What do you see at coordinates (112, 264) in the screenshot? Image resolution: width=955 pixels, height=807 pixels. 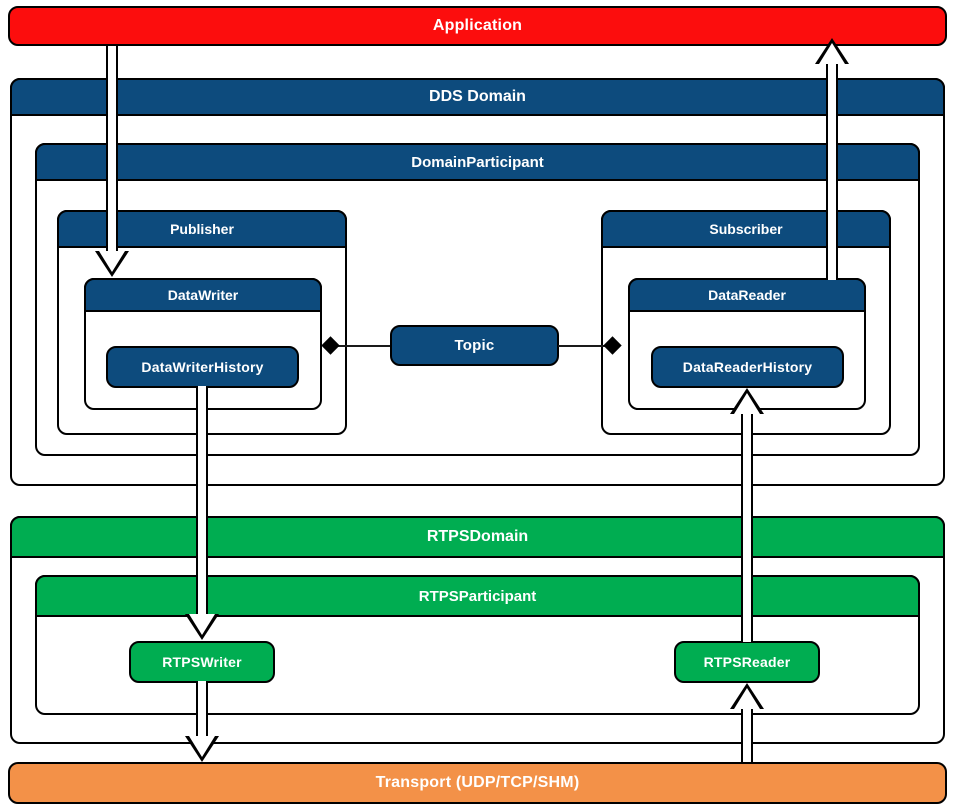 I see `app-to-datawriter-arrow-head` at bounding box center [112, 264].